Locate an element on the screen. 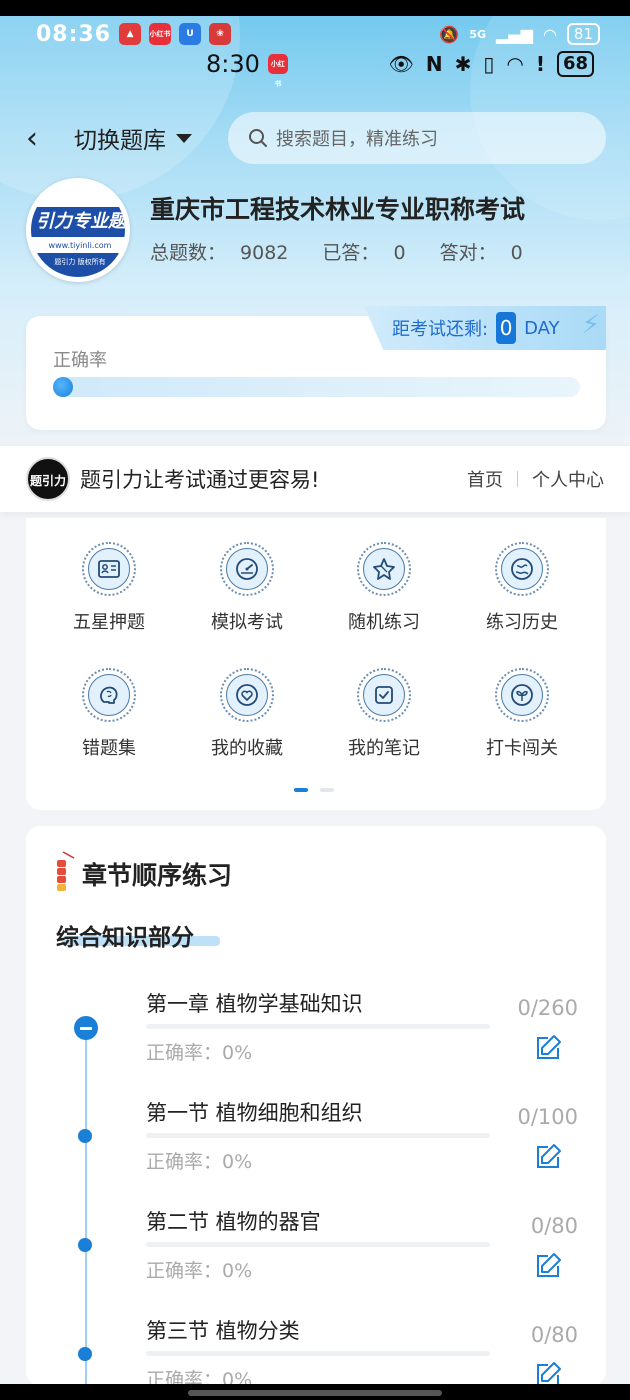 The height and width of the screenshot is (1400, 630). id-card-icon is located at coordinates (109, 569).